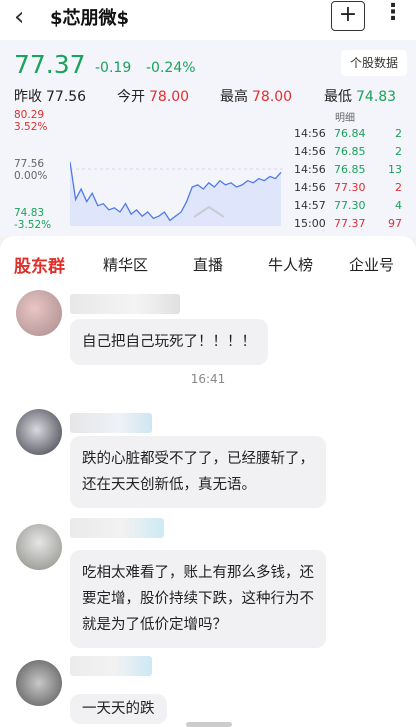 Image resolution: width=416 pixels, height=727 pixels. What do you see at coordinates (208, 379) in the screenshot?
I see `time-divider: 16:41` at bounding box center [208, 379].